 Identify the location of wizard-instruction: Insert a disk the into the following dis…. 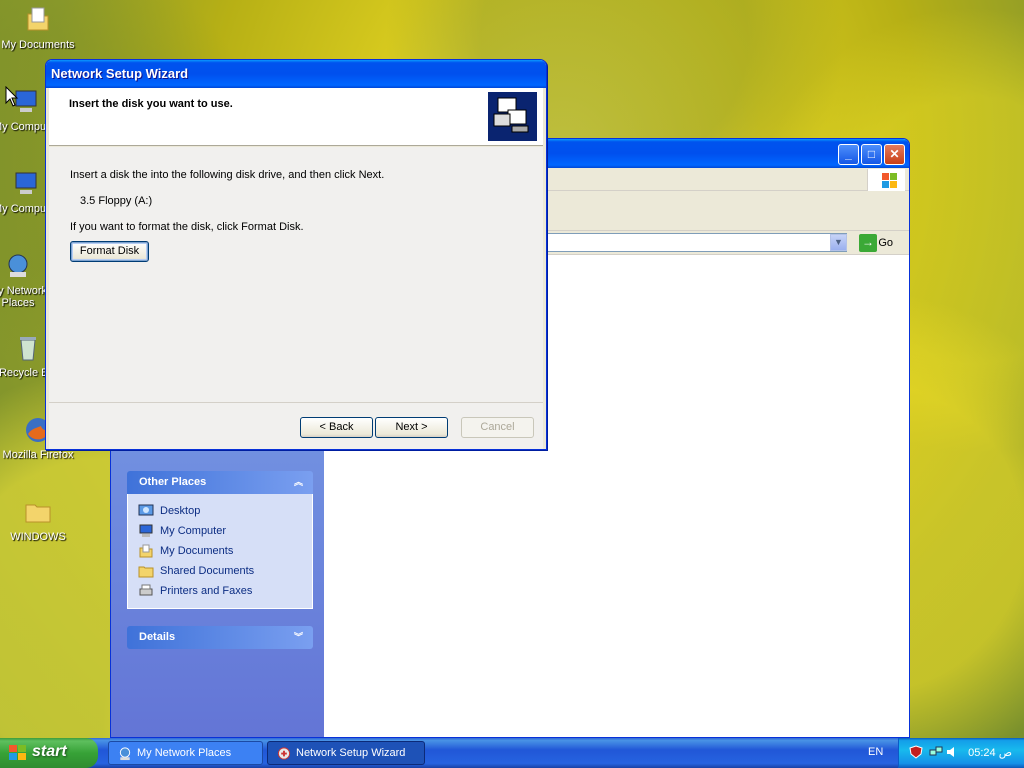
(227, 175).